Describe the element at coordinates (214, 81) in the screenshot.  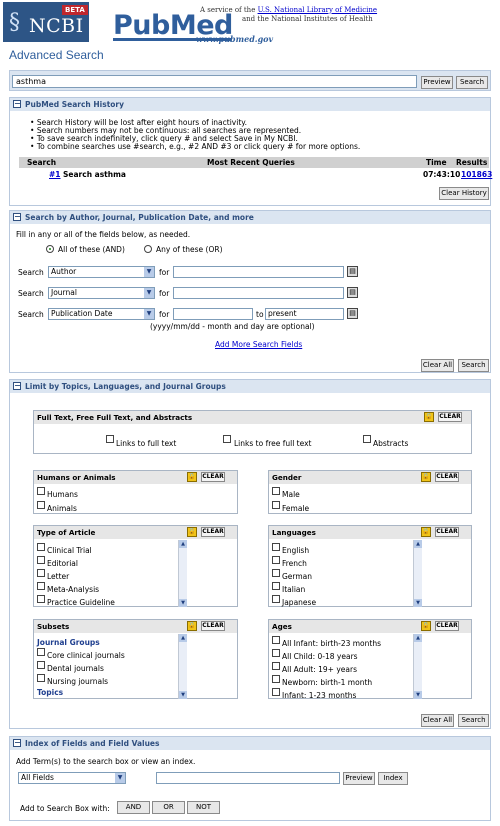
I see `search-input` at that location.